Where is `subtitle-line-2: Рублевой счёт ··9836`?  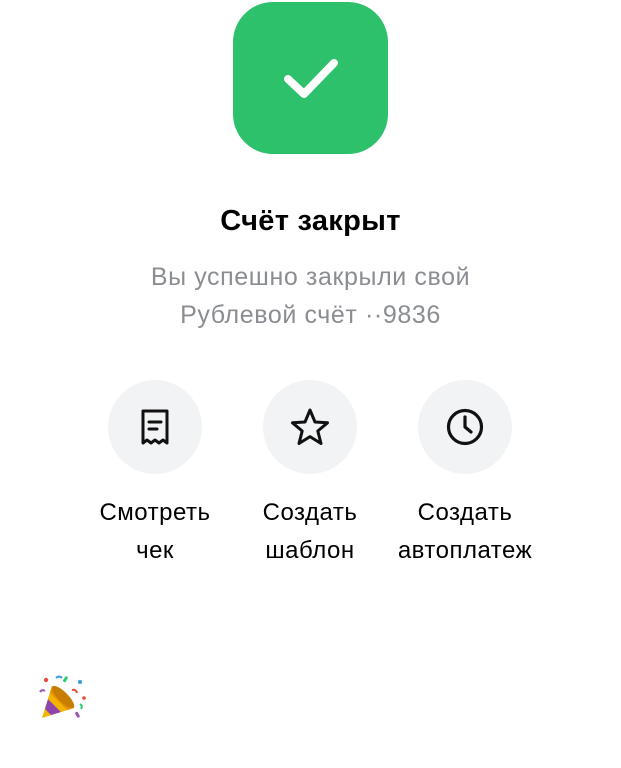
subtitle-line-2: Рублевой счёт ··9836 is located at coordinates (310, 315).